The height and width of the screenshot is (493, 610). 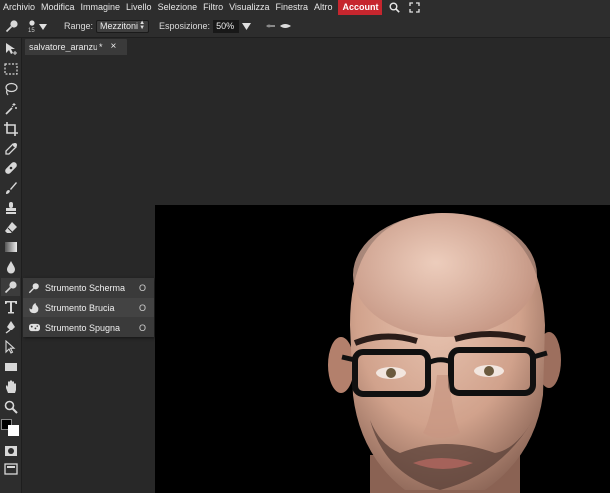 What do you see at coordinates (101, 47) in the screenshot?
I see `unsaved-marker: *` at bounding box center [101, 47].